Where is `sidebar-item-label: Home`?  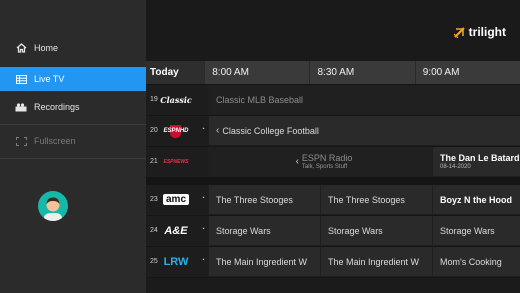
sidebar-item-label: Home is located at coordinates (46, 48).